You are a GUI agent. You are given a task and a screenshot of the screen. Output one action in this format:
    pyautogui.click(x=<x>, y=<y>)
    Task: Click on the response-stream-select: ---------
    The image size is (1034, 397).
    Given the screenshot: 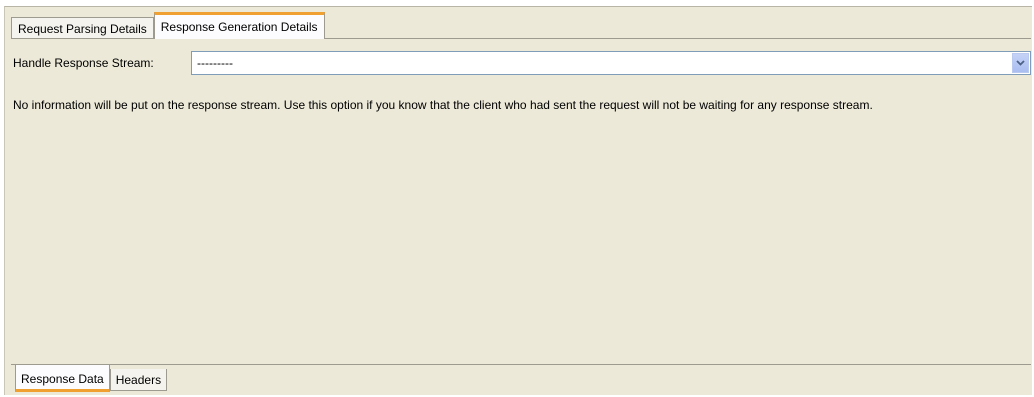 What is the action you would take?
    pyautogui.click(x=611, y=63)
    